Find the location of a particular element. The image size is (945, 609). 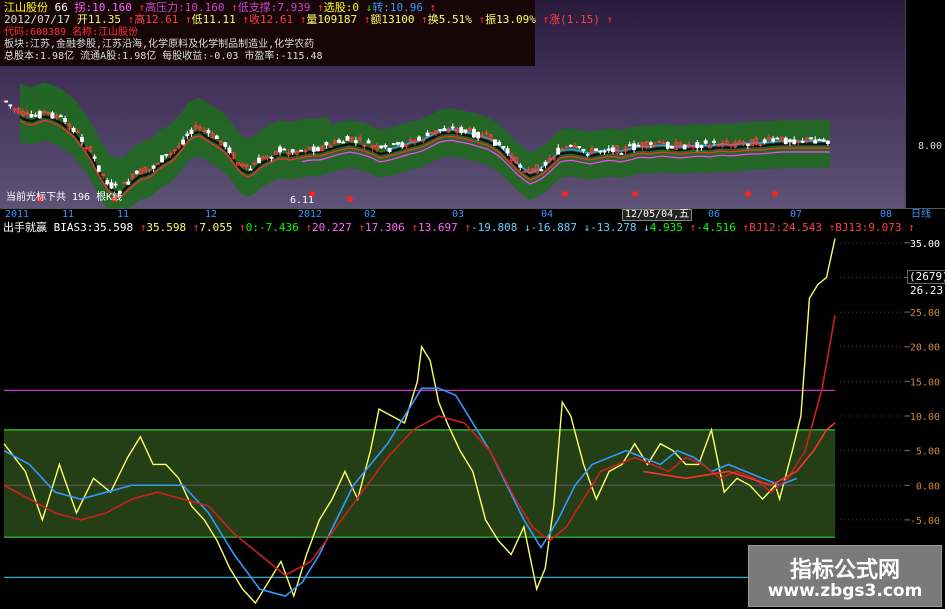

quote-segment: 2012/07/17 is located at coordinates (37, 19).